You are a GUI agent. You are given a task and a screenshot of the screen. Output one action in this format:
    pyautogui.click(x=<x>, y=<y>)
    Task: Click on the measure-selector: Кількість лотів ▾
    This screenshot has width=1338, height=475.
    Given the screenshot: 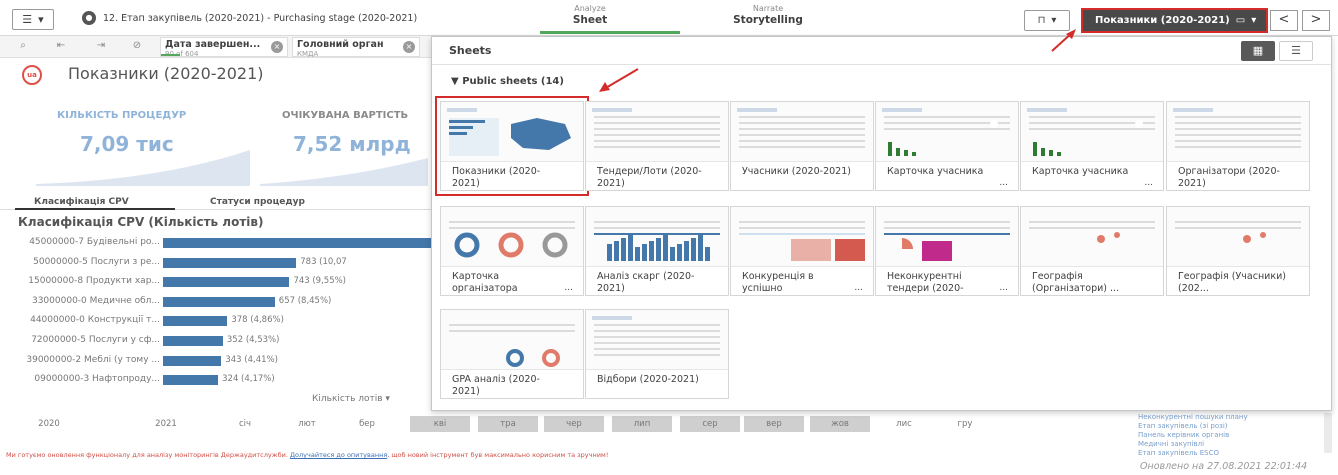 What is the action you would take?
    pyautogui.click(x=351, y=399)
    